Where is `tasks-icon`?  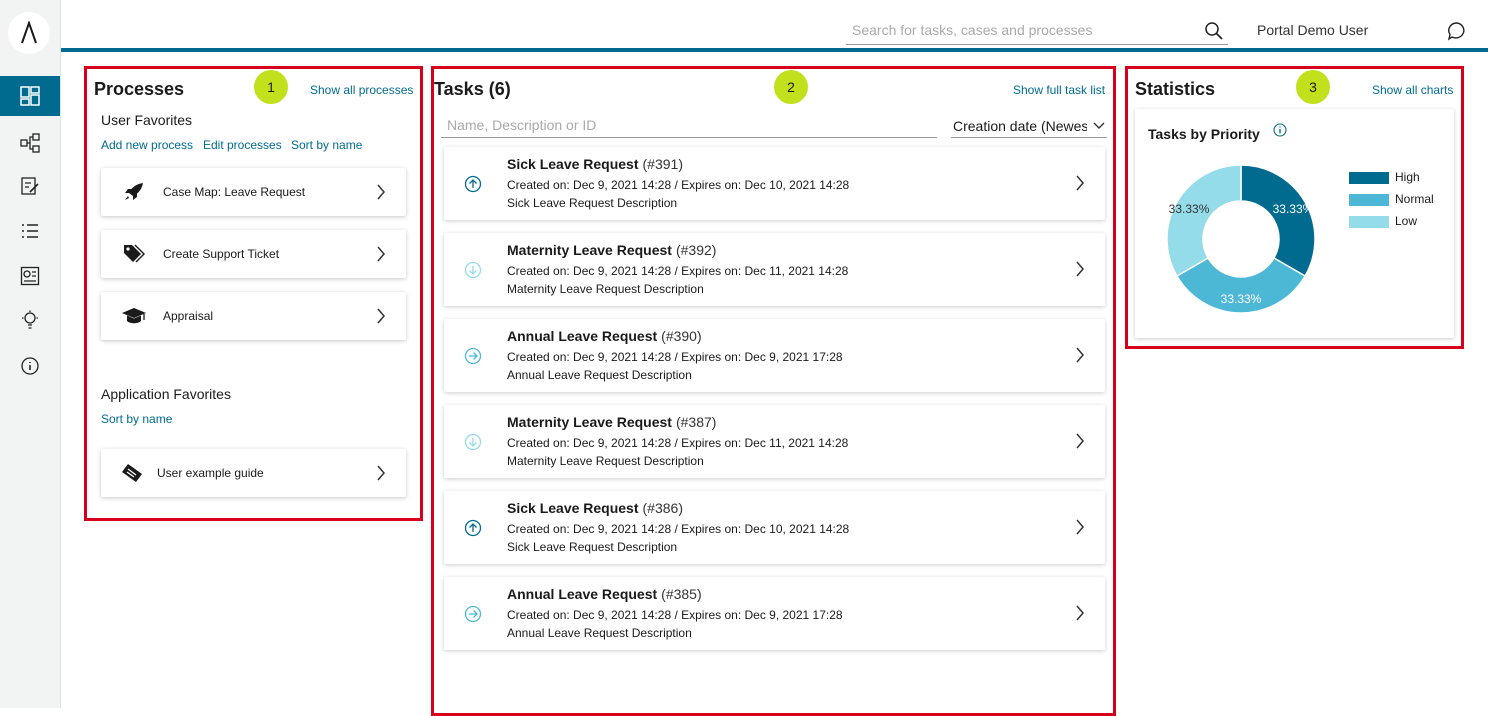 tasks-icon is located at coordinates (30, 186).